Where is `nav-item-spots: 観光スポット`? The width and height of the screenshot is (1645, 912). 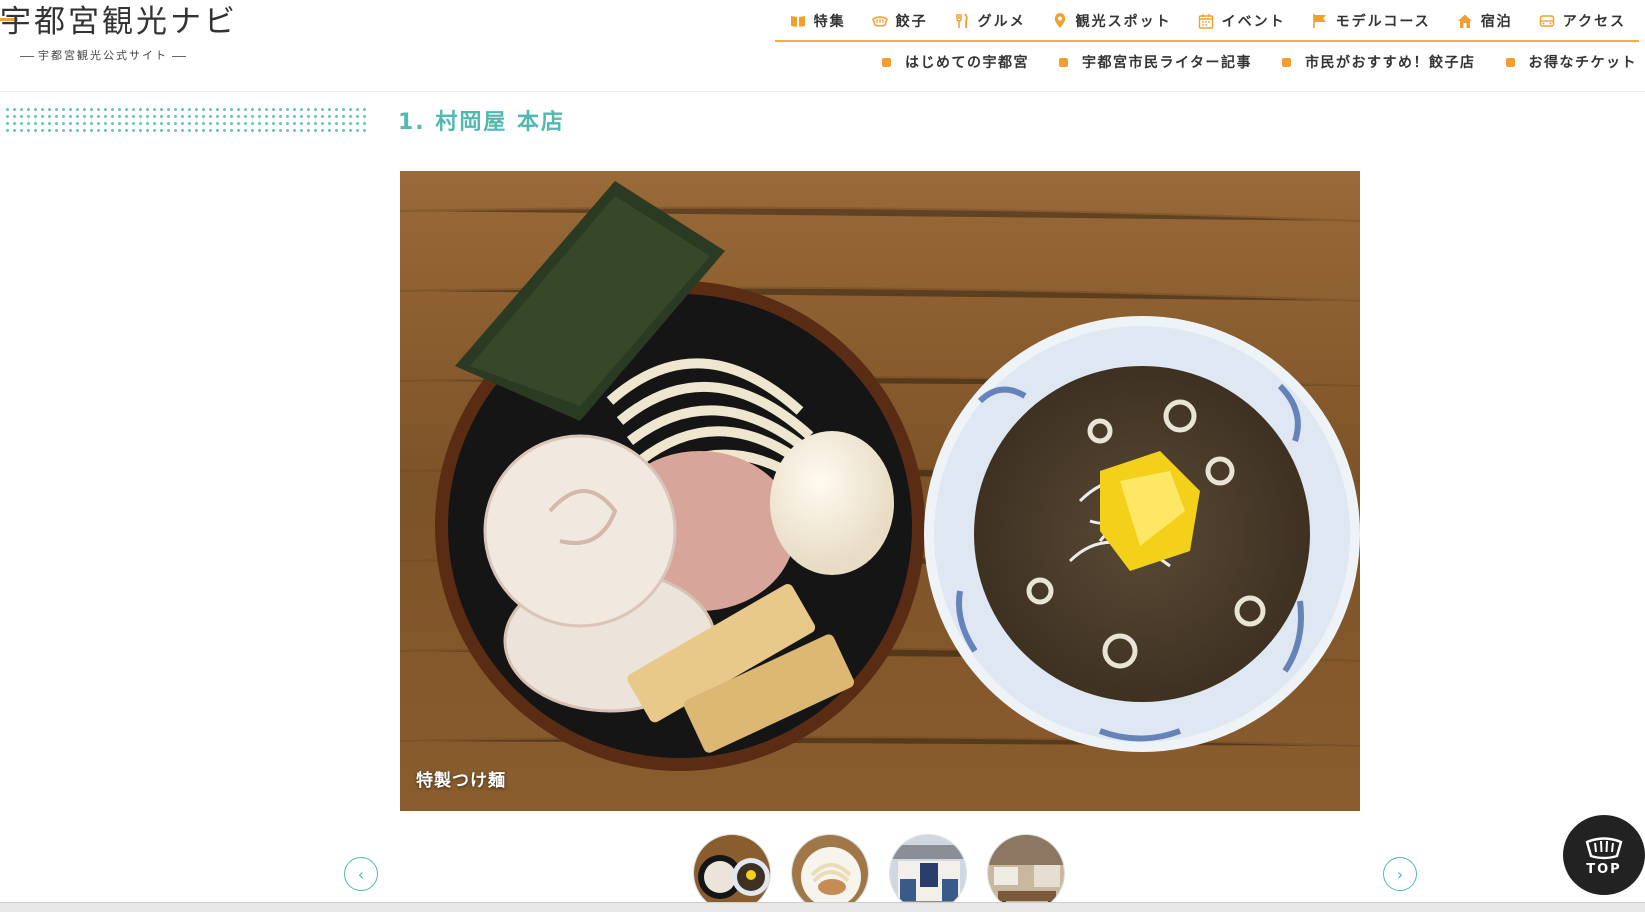 nav-item-spots: 観光スポット is located at coordinates (1112, 21).